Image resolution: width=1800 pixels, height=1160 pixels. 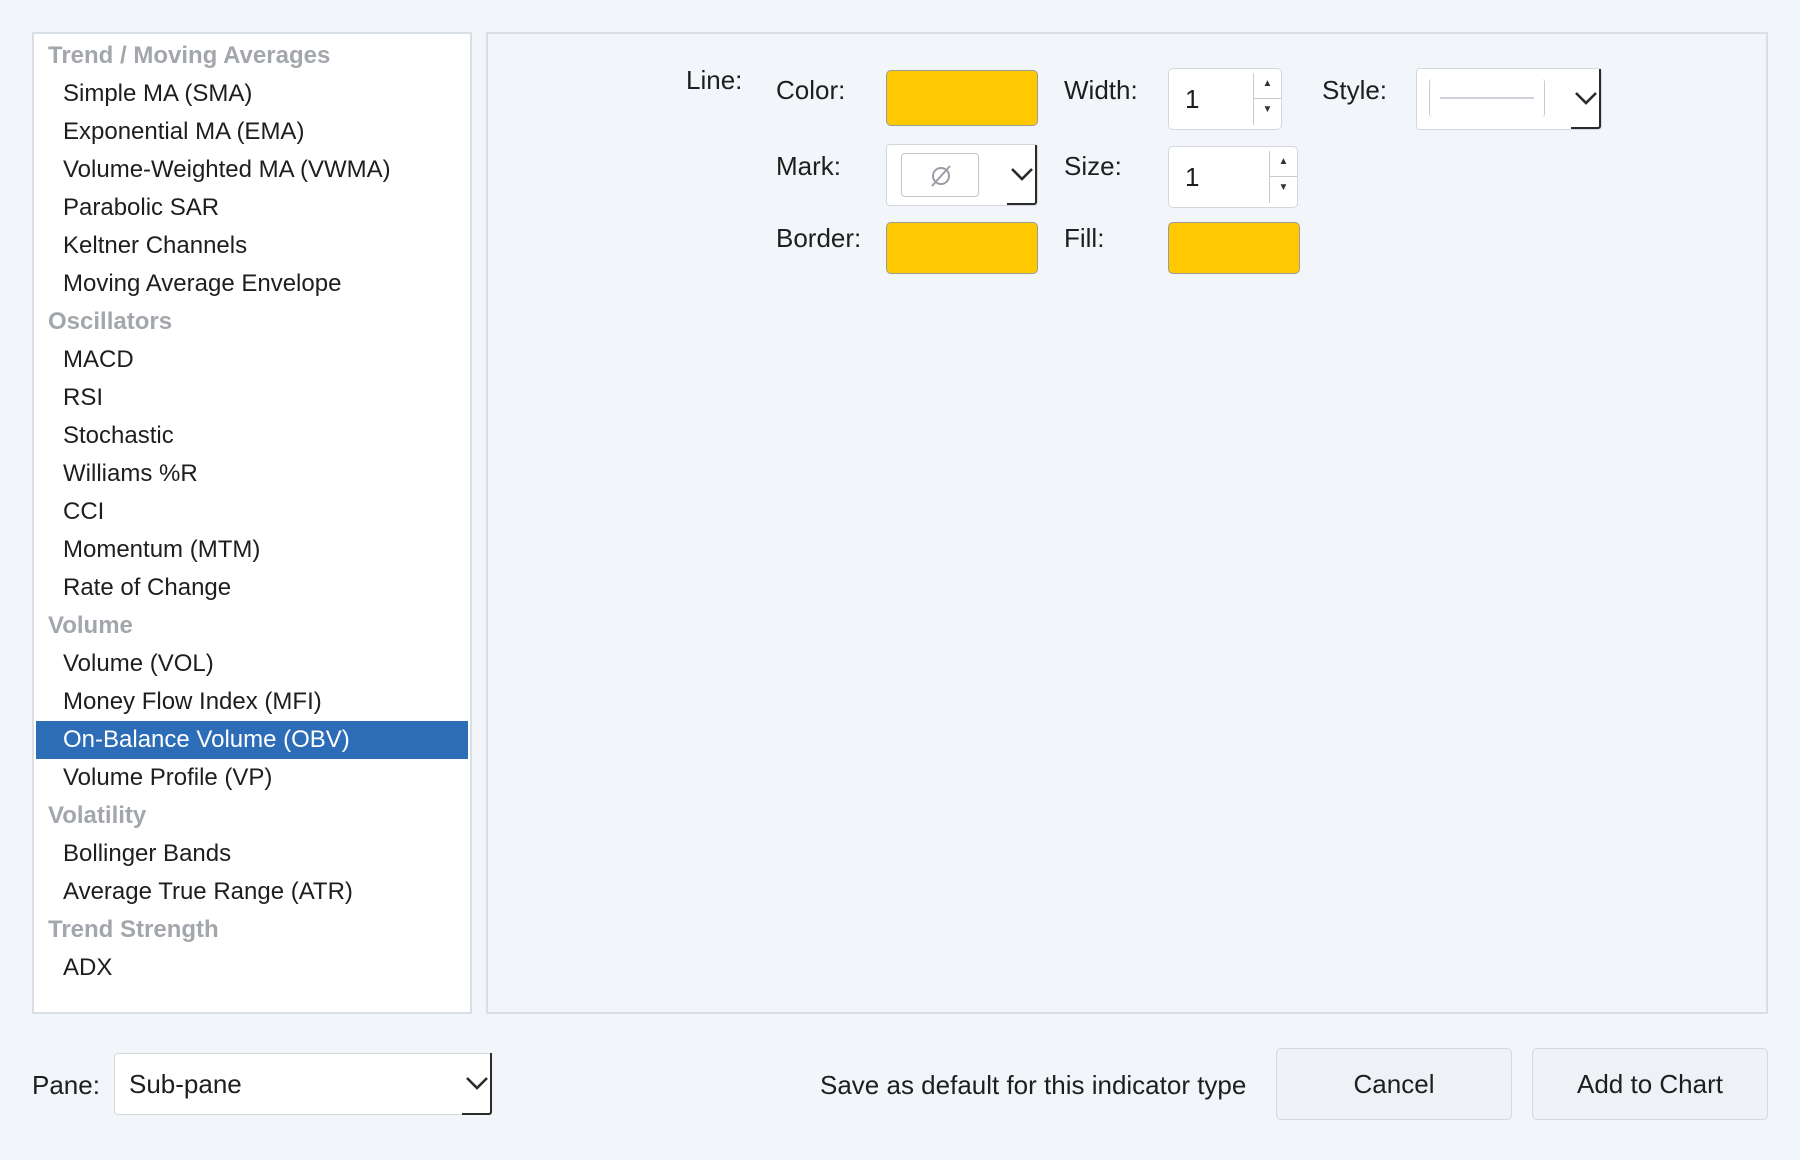 What do you see at coordinates (90, 625) in the screenshot?
I see `list-group-header: Volume` at bounding box center [90, 625].